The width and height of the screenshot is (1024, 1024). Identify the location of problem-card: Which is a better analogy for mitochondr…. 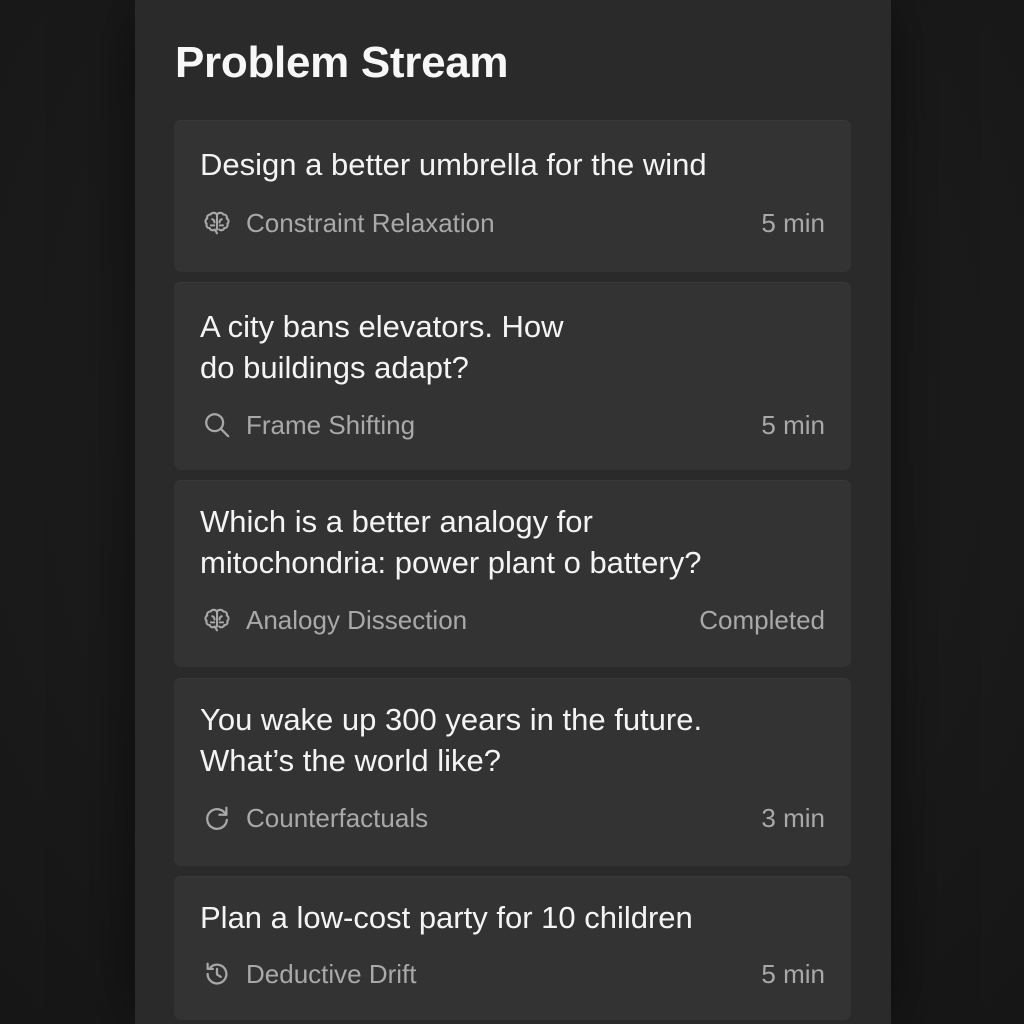
(512, 573).